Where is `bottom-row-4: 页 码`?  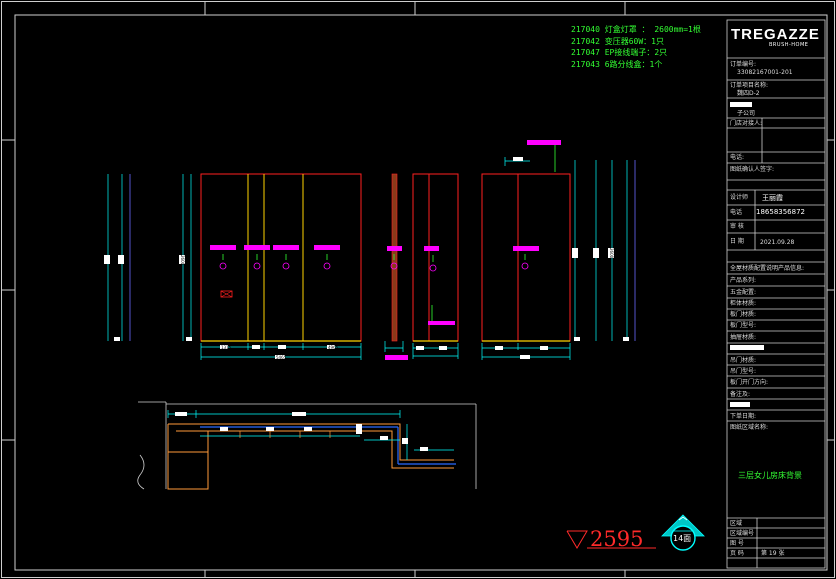
bottom-row-4: 页 码 is located at coordinates (737, 553).